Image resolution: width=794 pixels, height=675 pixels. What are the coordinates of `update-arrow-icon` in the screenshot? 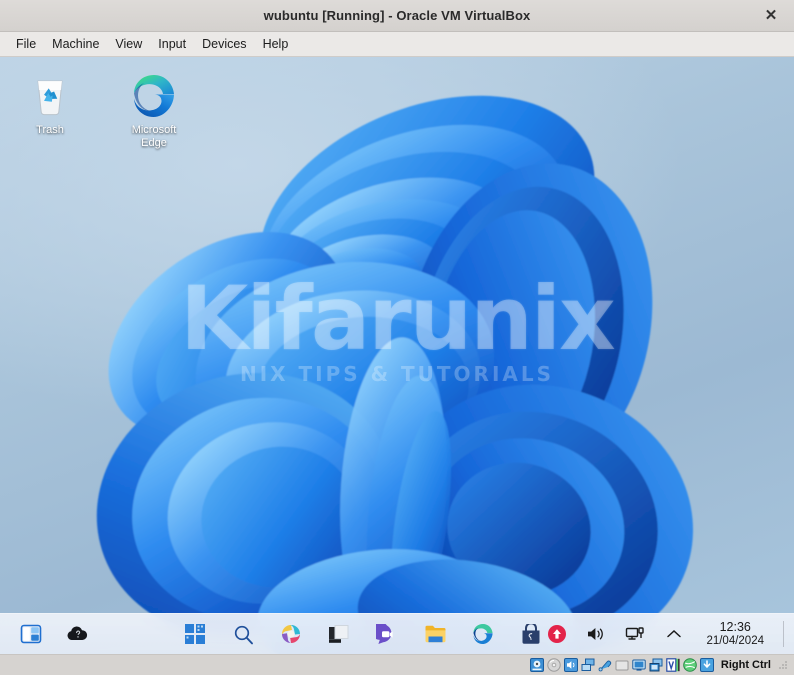 It's located at (557, 634).